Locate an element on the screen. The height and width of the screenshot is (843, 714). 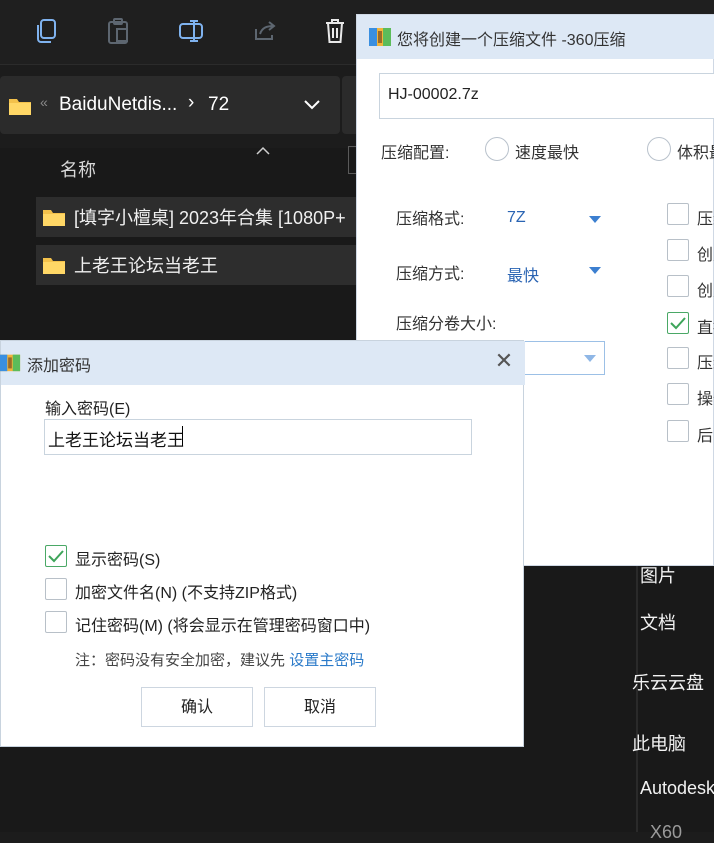
file-row: 上老王论坛当老王 is located at coordinates (201, 265).